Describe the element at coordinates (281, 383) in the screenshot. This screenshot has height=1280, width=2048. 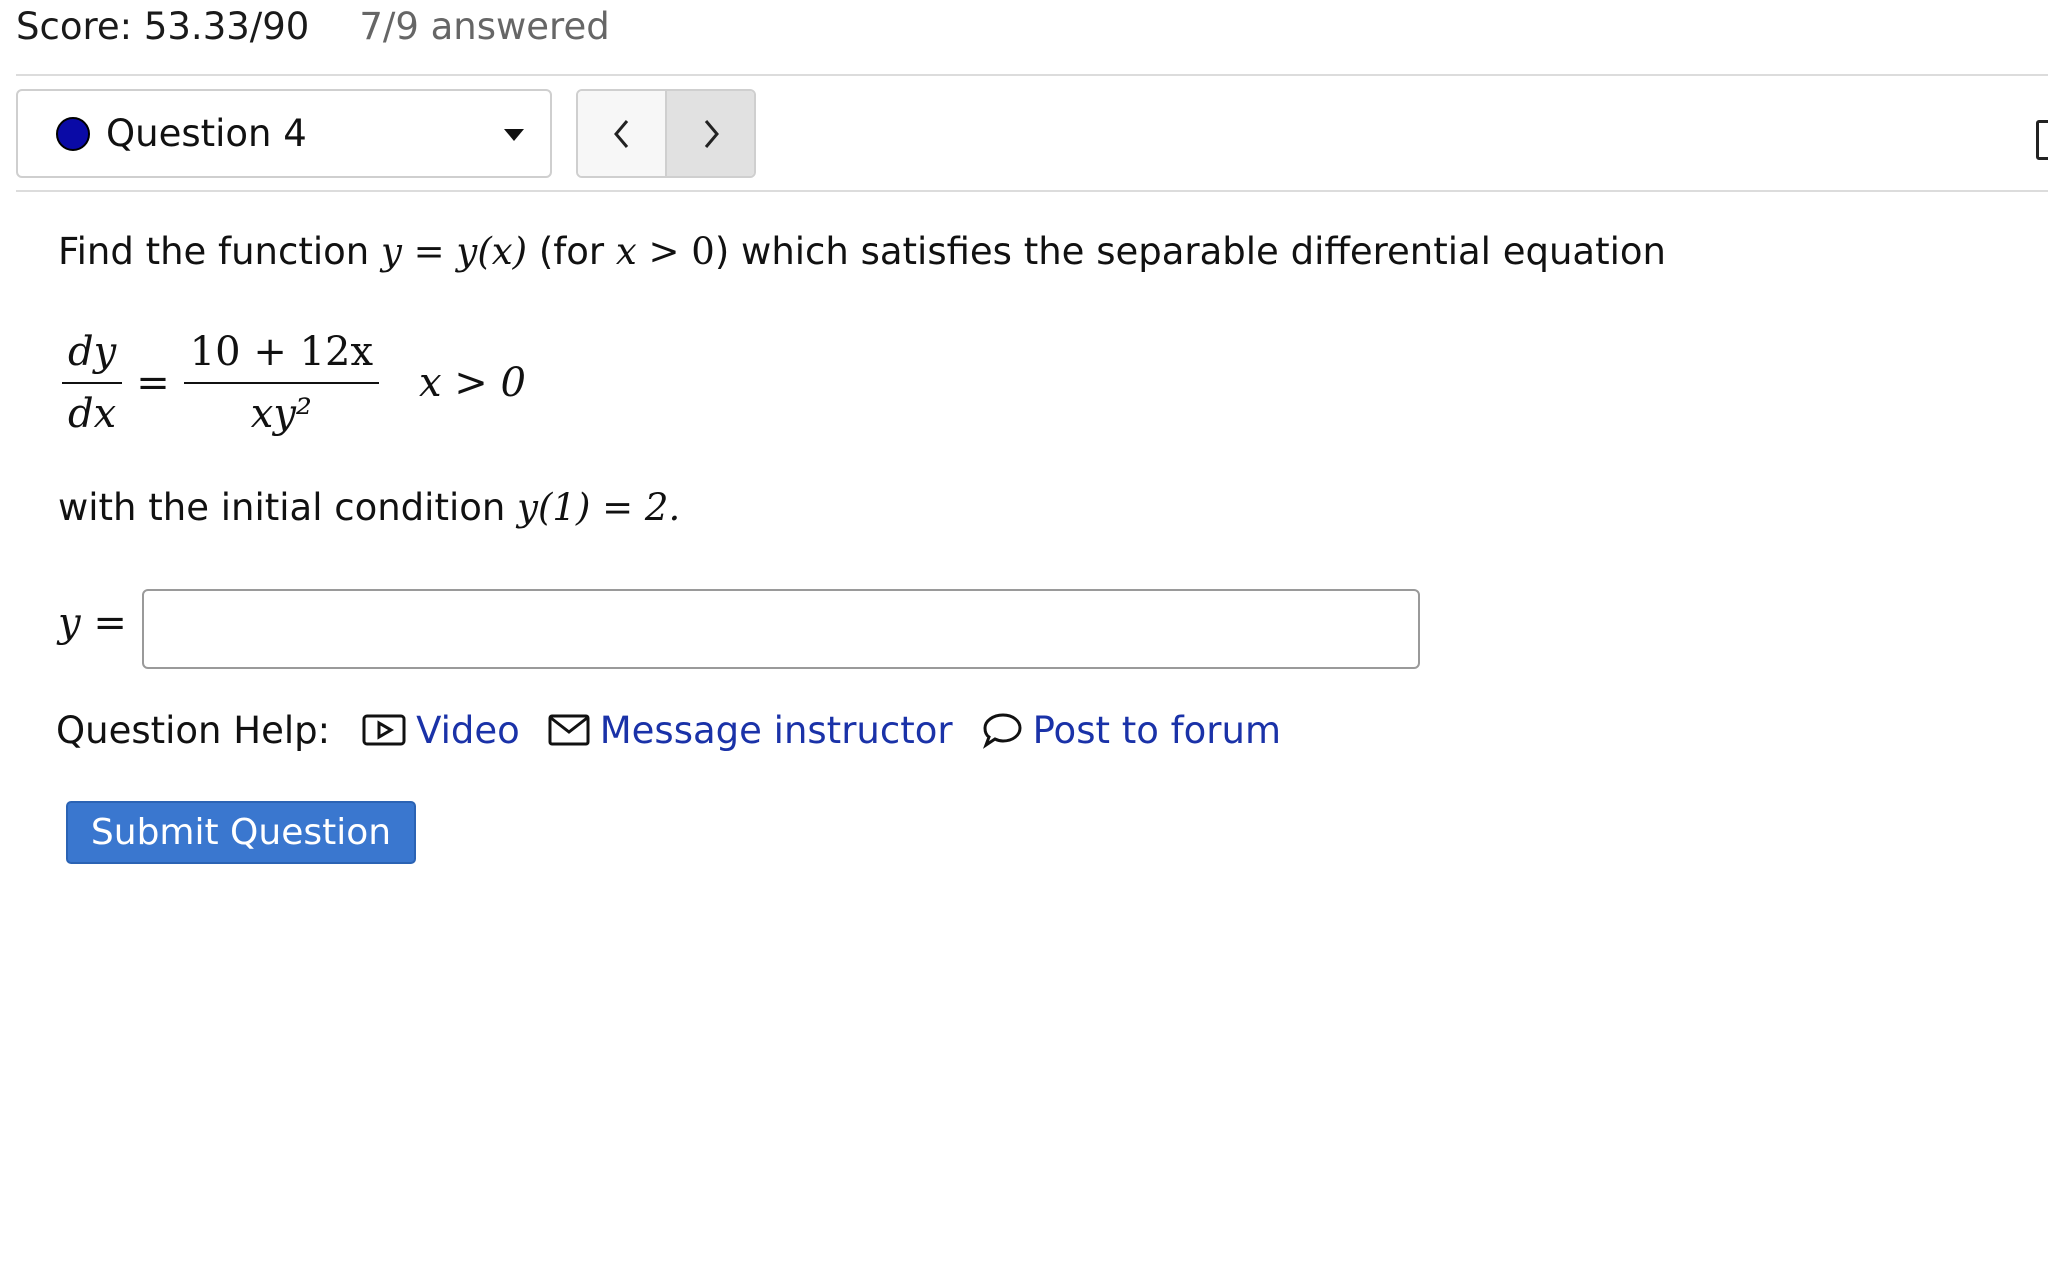
I see `rhs-fraction: 10 + 12x xy²` at that location.